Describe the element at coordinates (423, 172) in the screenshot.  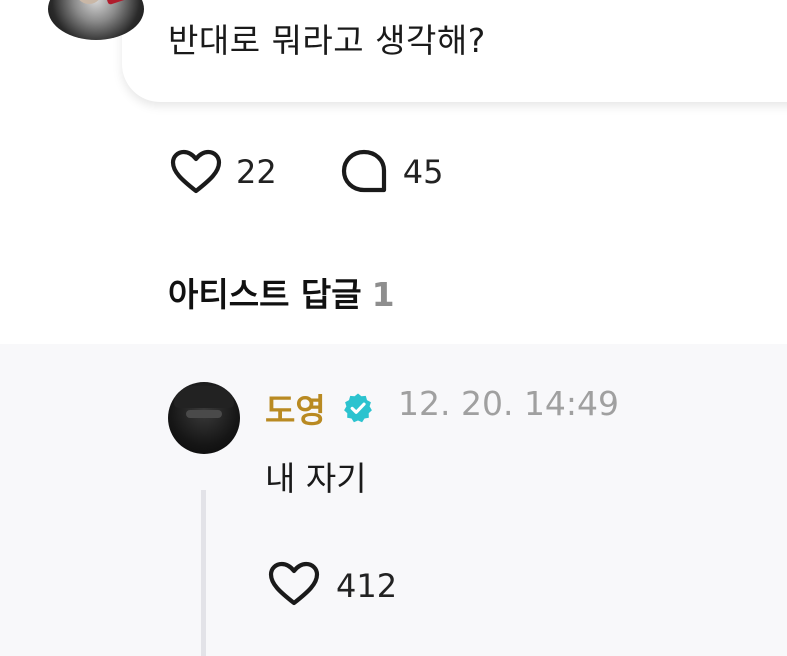
I see `comment-count: 45` at that location.